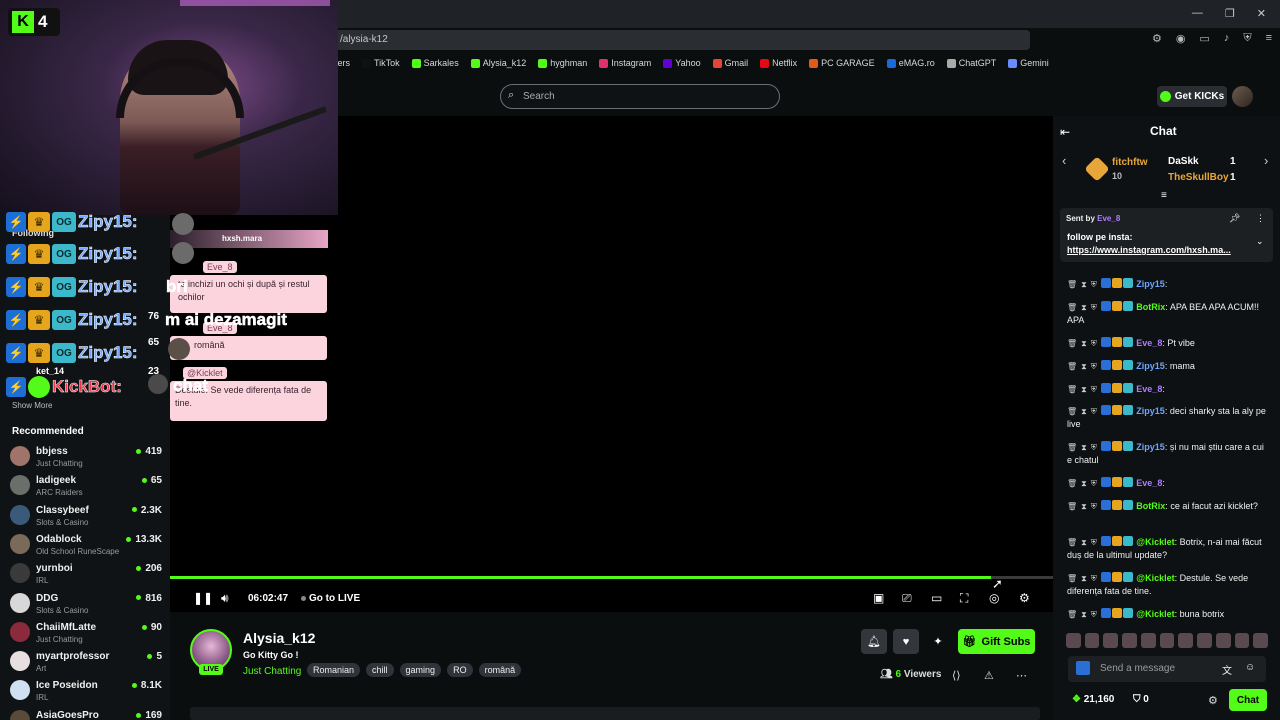 The image size is (1280, 720). I want to click on tag-pill: română, so click(500, 670).